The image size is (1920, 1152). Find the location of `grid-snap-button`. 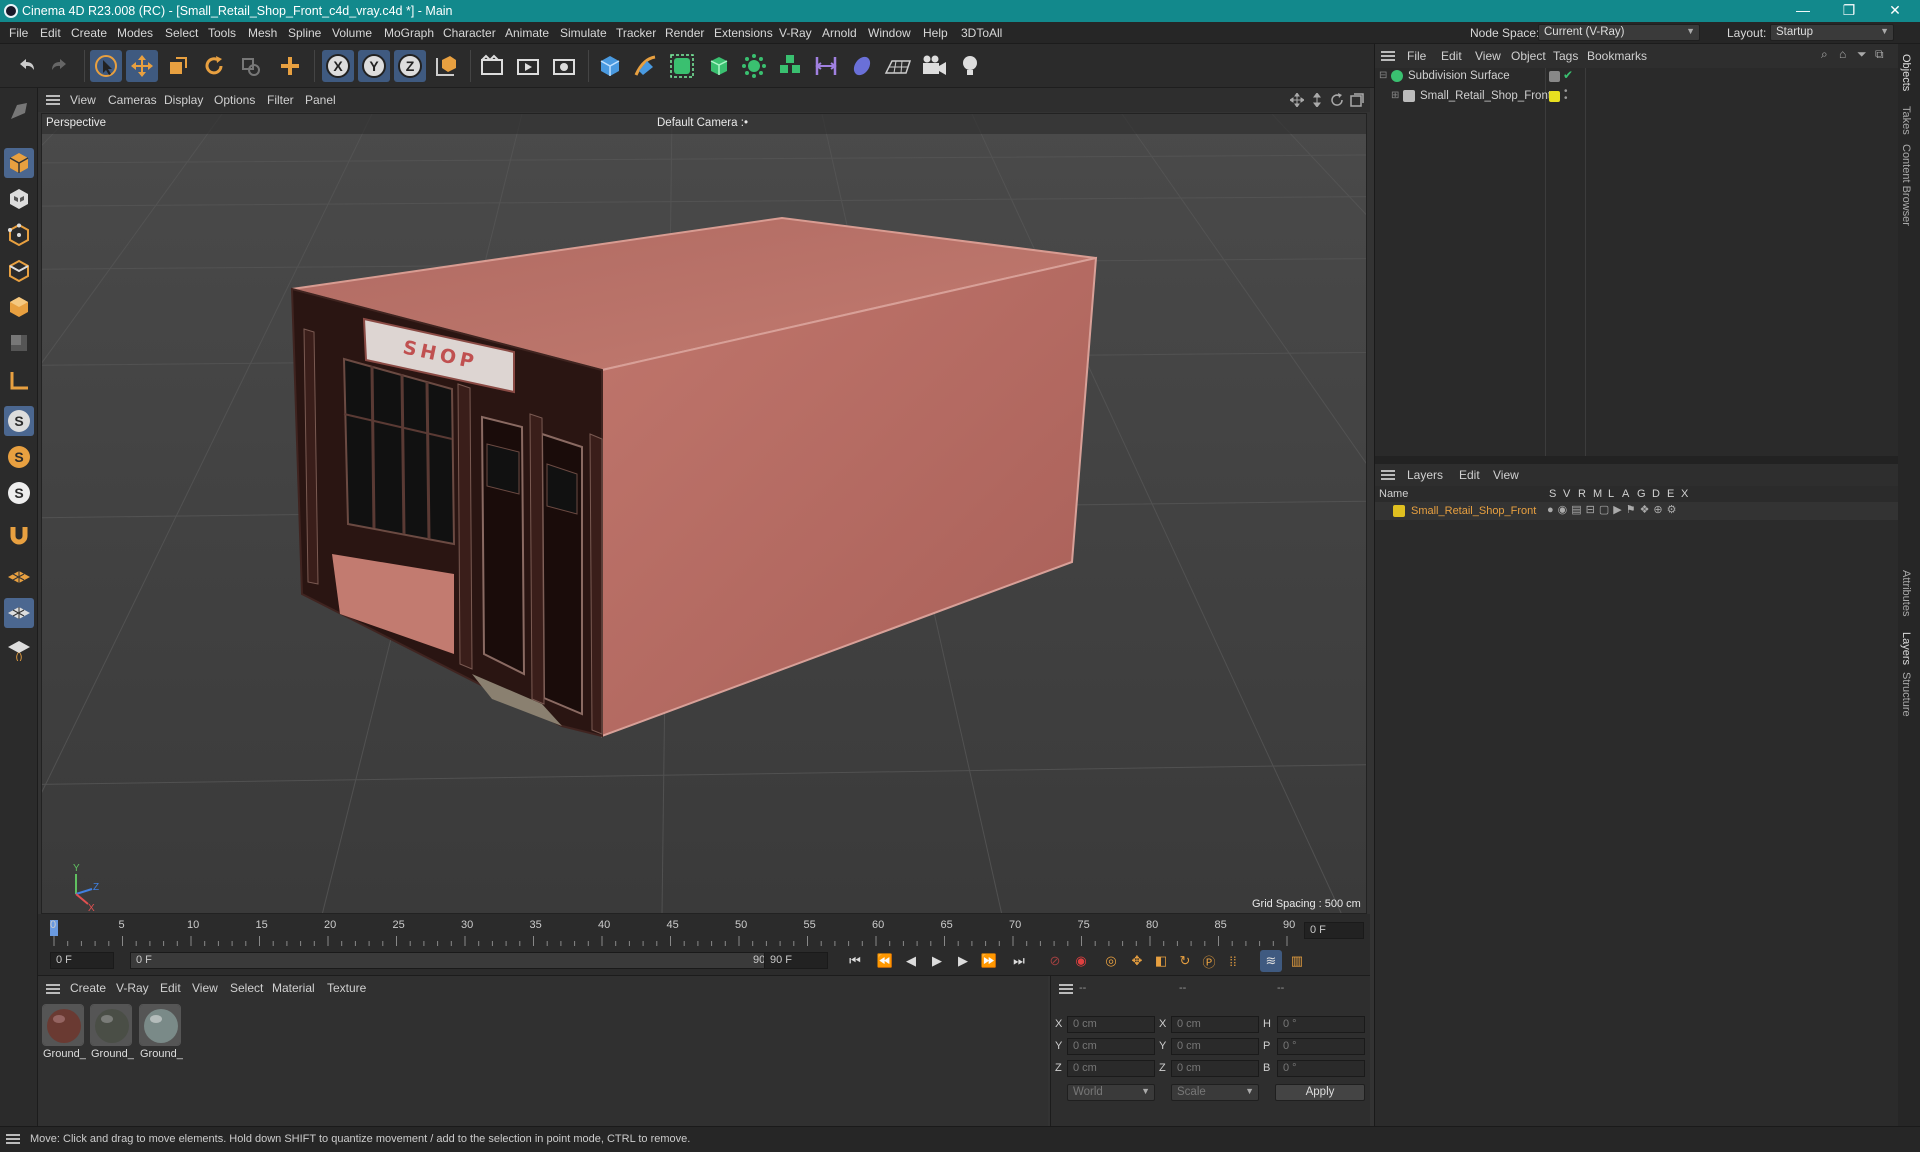

grid-snap-button is located at coordinates (19, 613).